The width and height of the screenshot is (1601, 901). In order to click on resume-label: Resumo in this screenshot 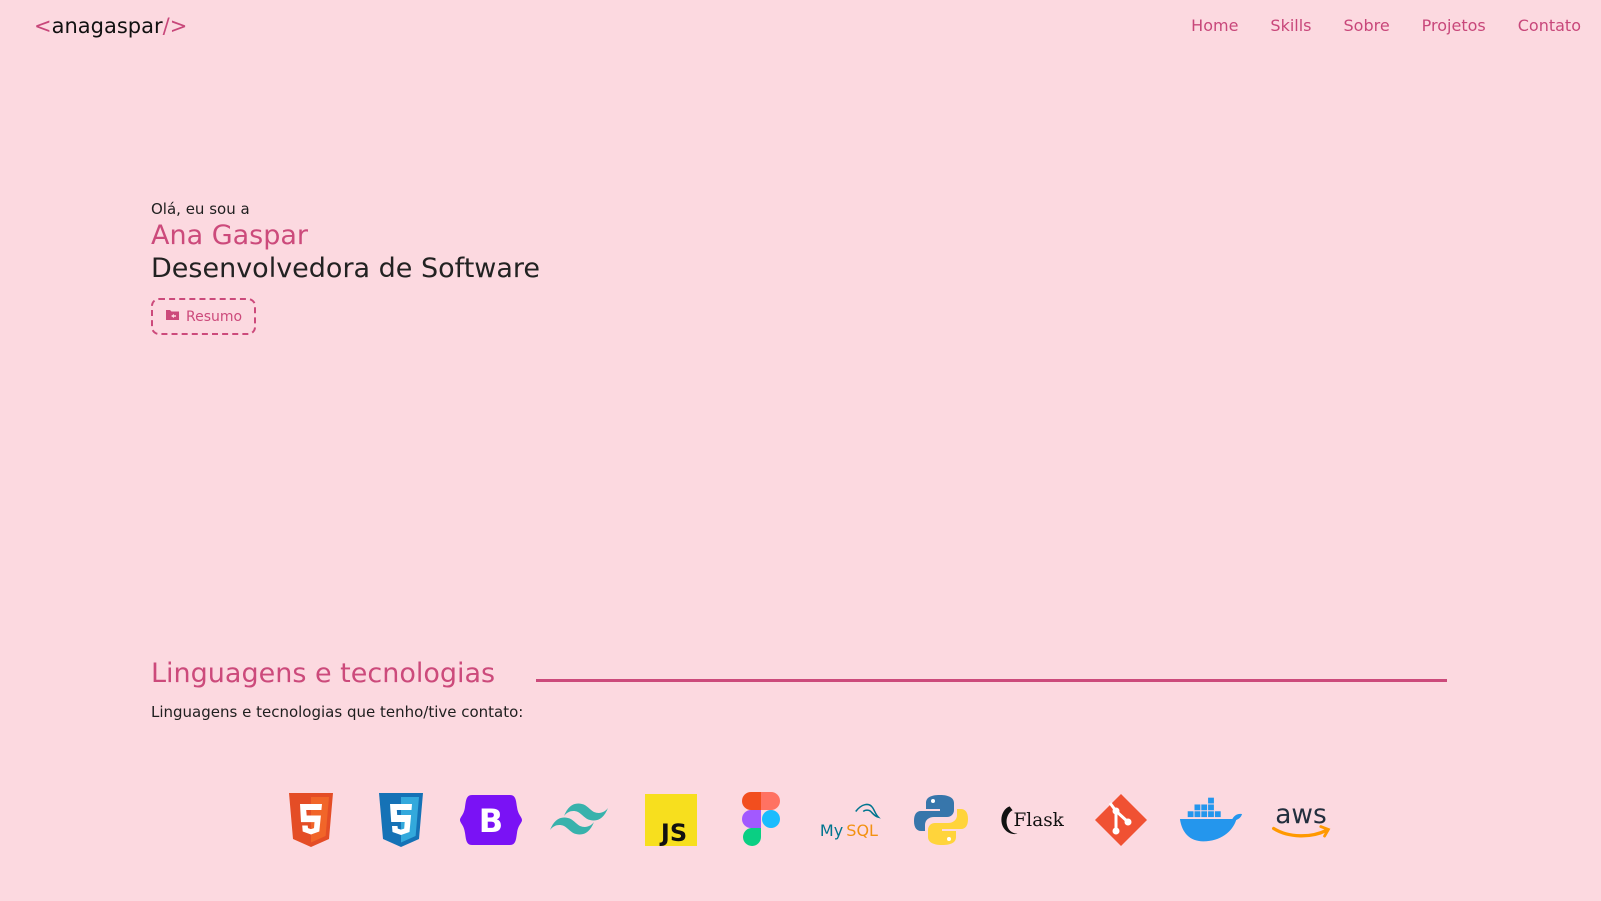, I will do `click(214, 316)`.